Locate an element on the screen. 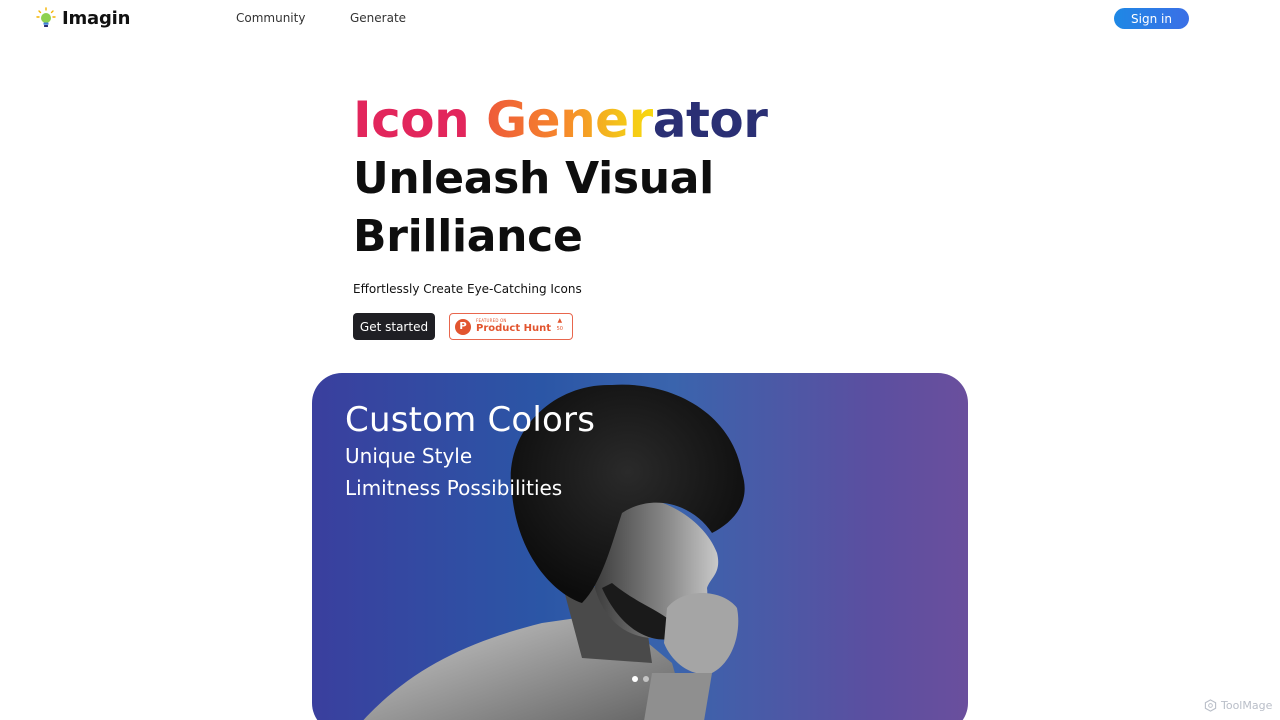  upvote-arrow-icon: ▲ is located at coordinates (560, 320).